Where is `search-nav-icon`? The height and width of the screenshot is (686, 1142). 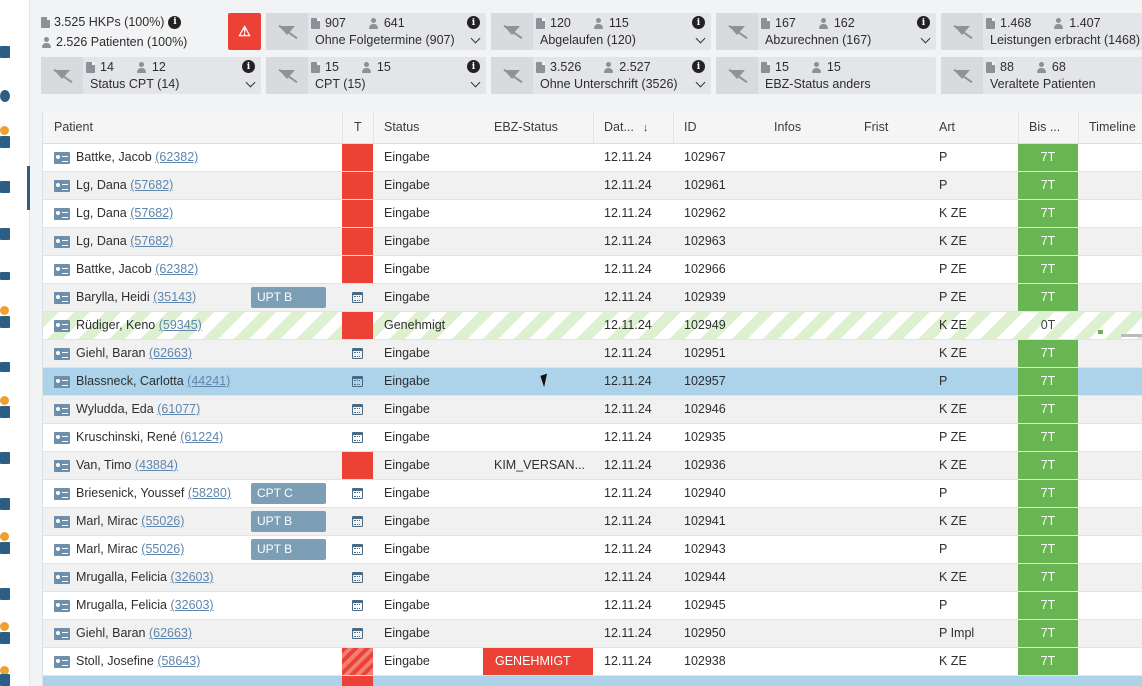
search-nav-icon is located at coordinates (5, 548).